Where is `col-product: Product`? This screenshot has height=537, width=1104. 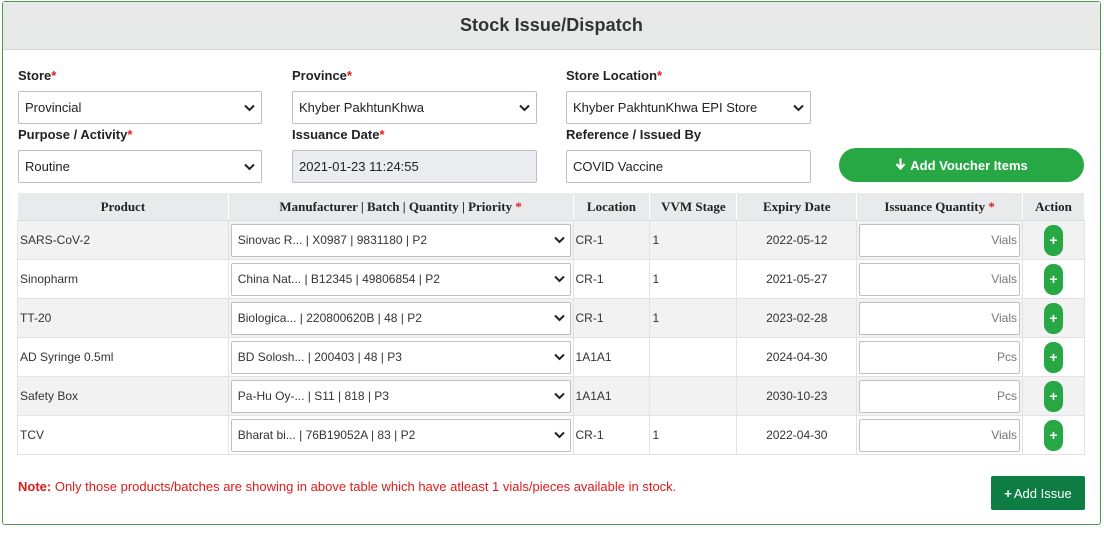 col-product: Product is located at coordinates (123, 206).